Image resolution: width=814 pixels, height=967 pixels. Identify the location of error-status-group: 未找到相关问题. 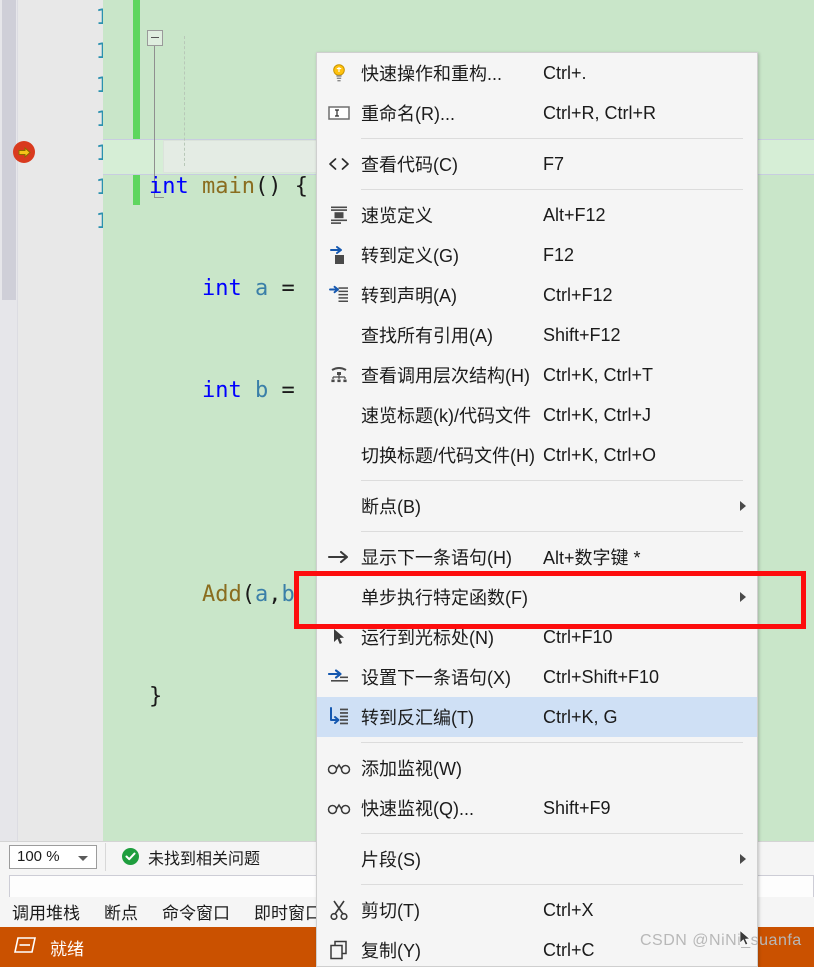
(191, 857).